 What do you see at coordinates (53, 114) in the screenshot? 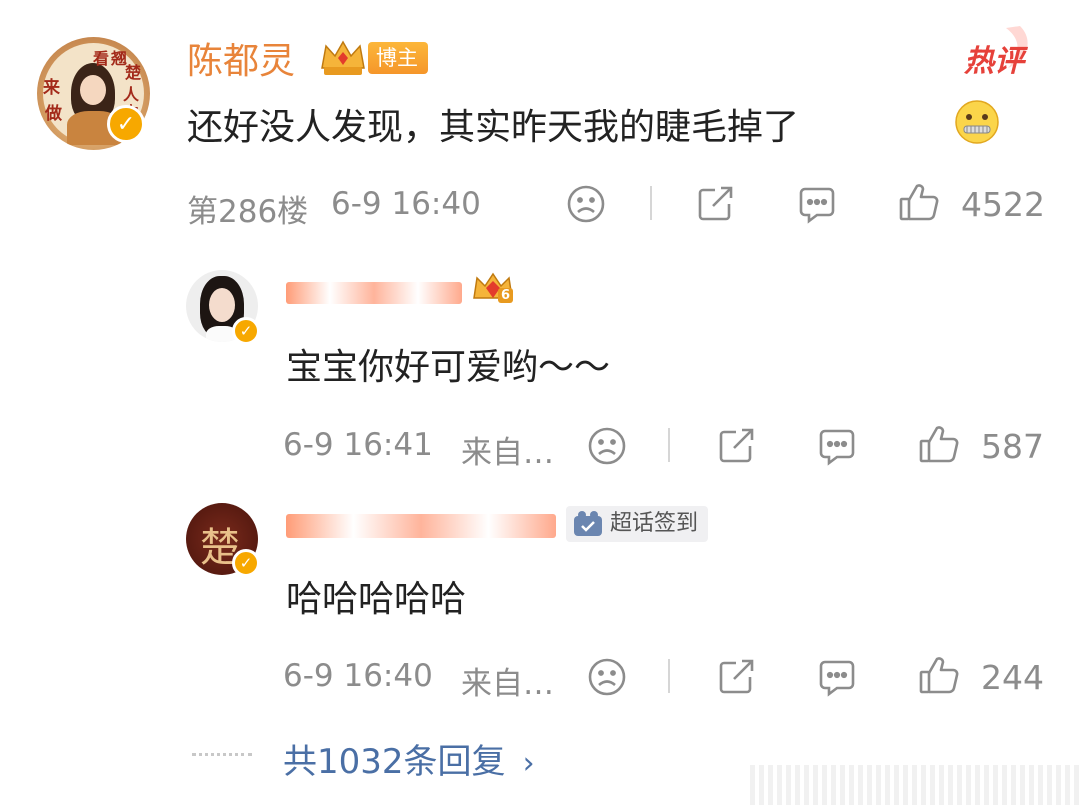
I see `avatar-text: 做` at bounding box center [53, 114].